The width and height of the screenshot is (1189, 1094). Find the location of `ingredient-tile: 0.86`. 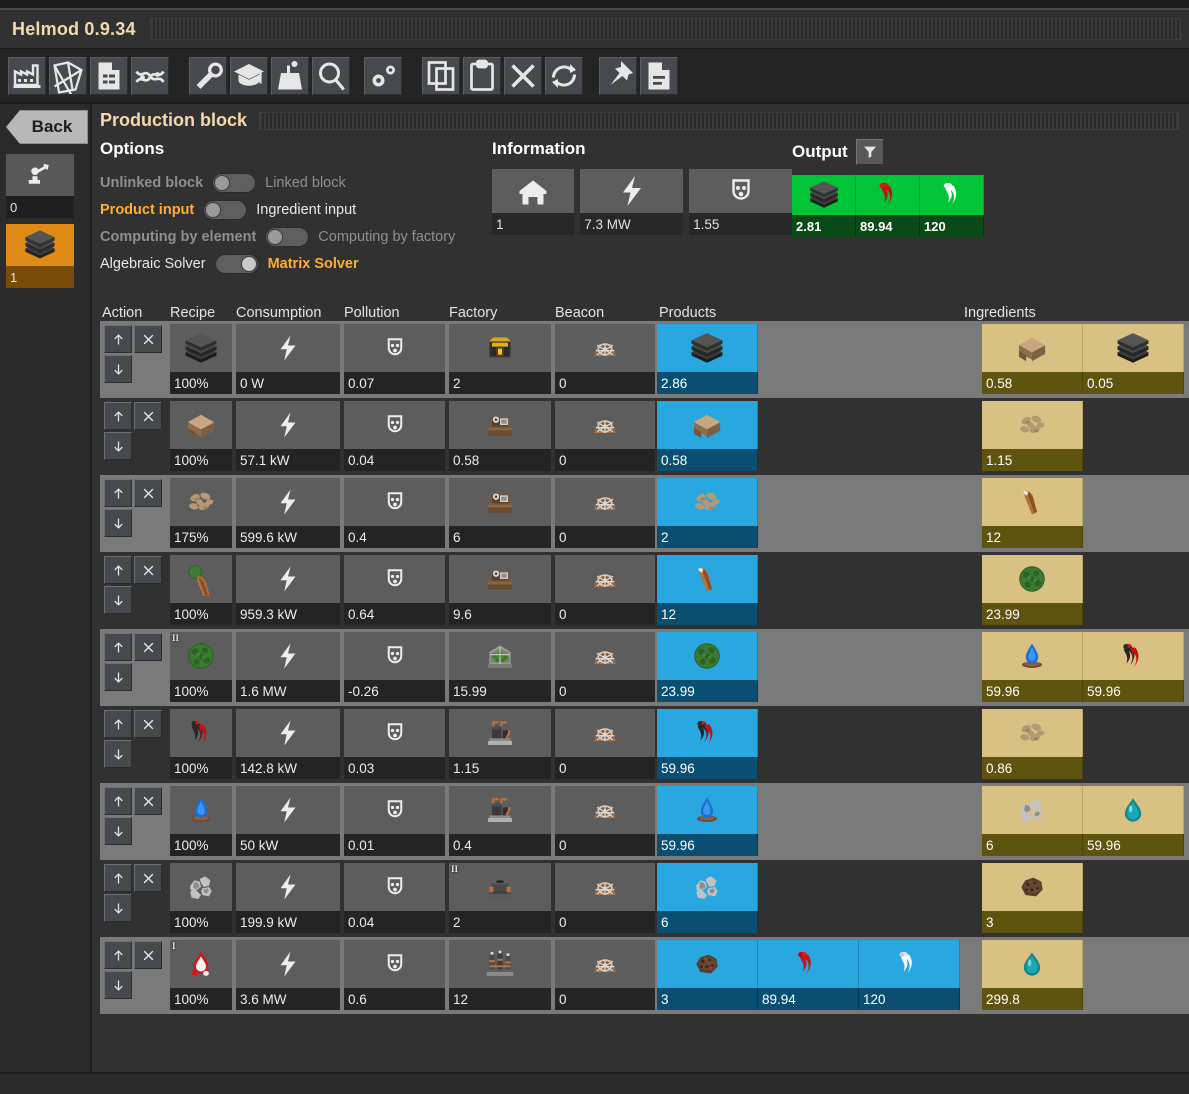

ingredient-tile: 0.86 is located at coordinates (1032, 744).